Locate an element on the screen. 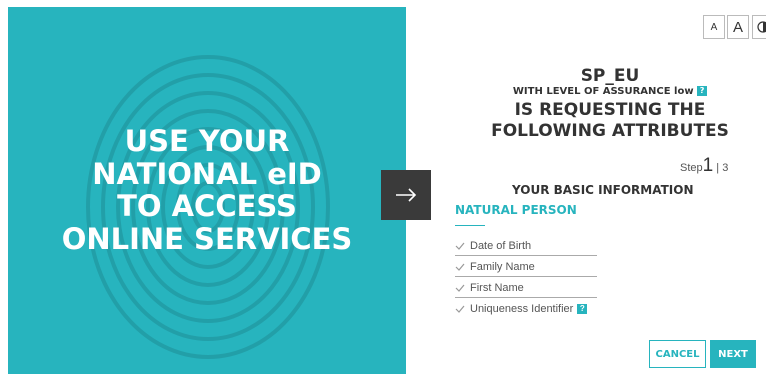  request-heading: IS REQUESTING THE FOLLOWING ATTRIBUTES is located at coordinates (610, 121).